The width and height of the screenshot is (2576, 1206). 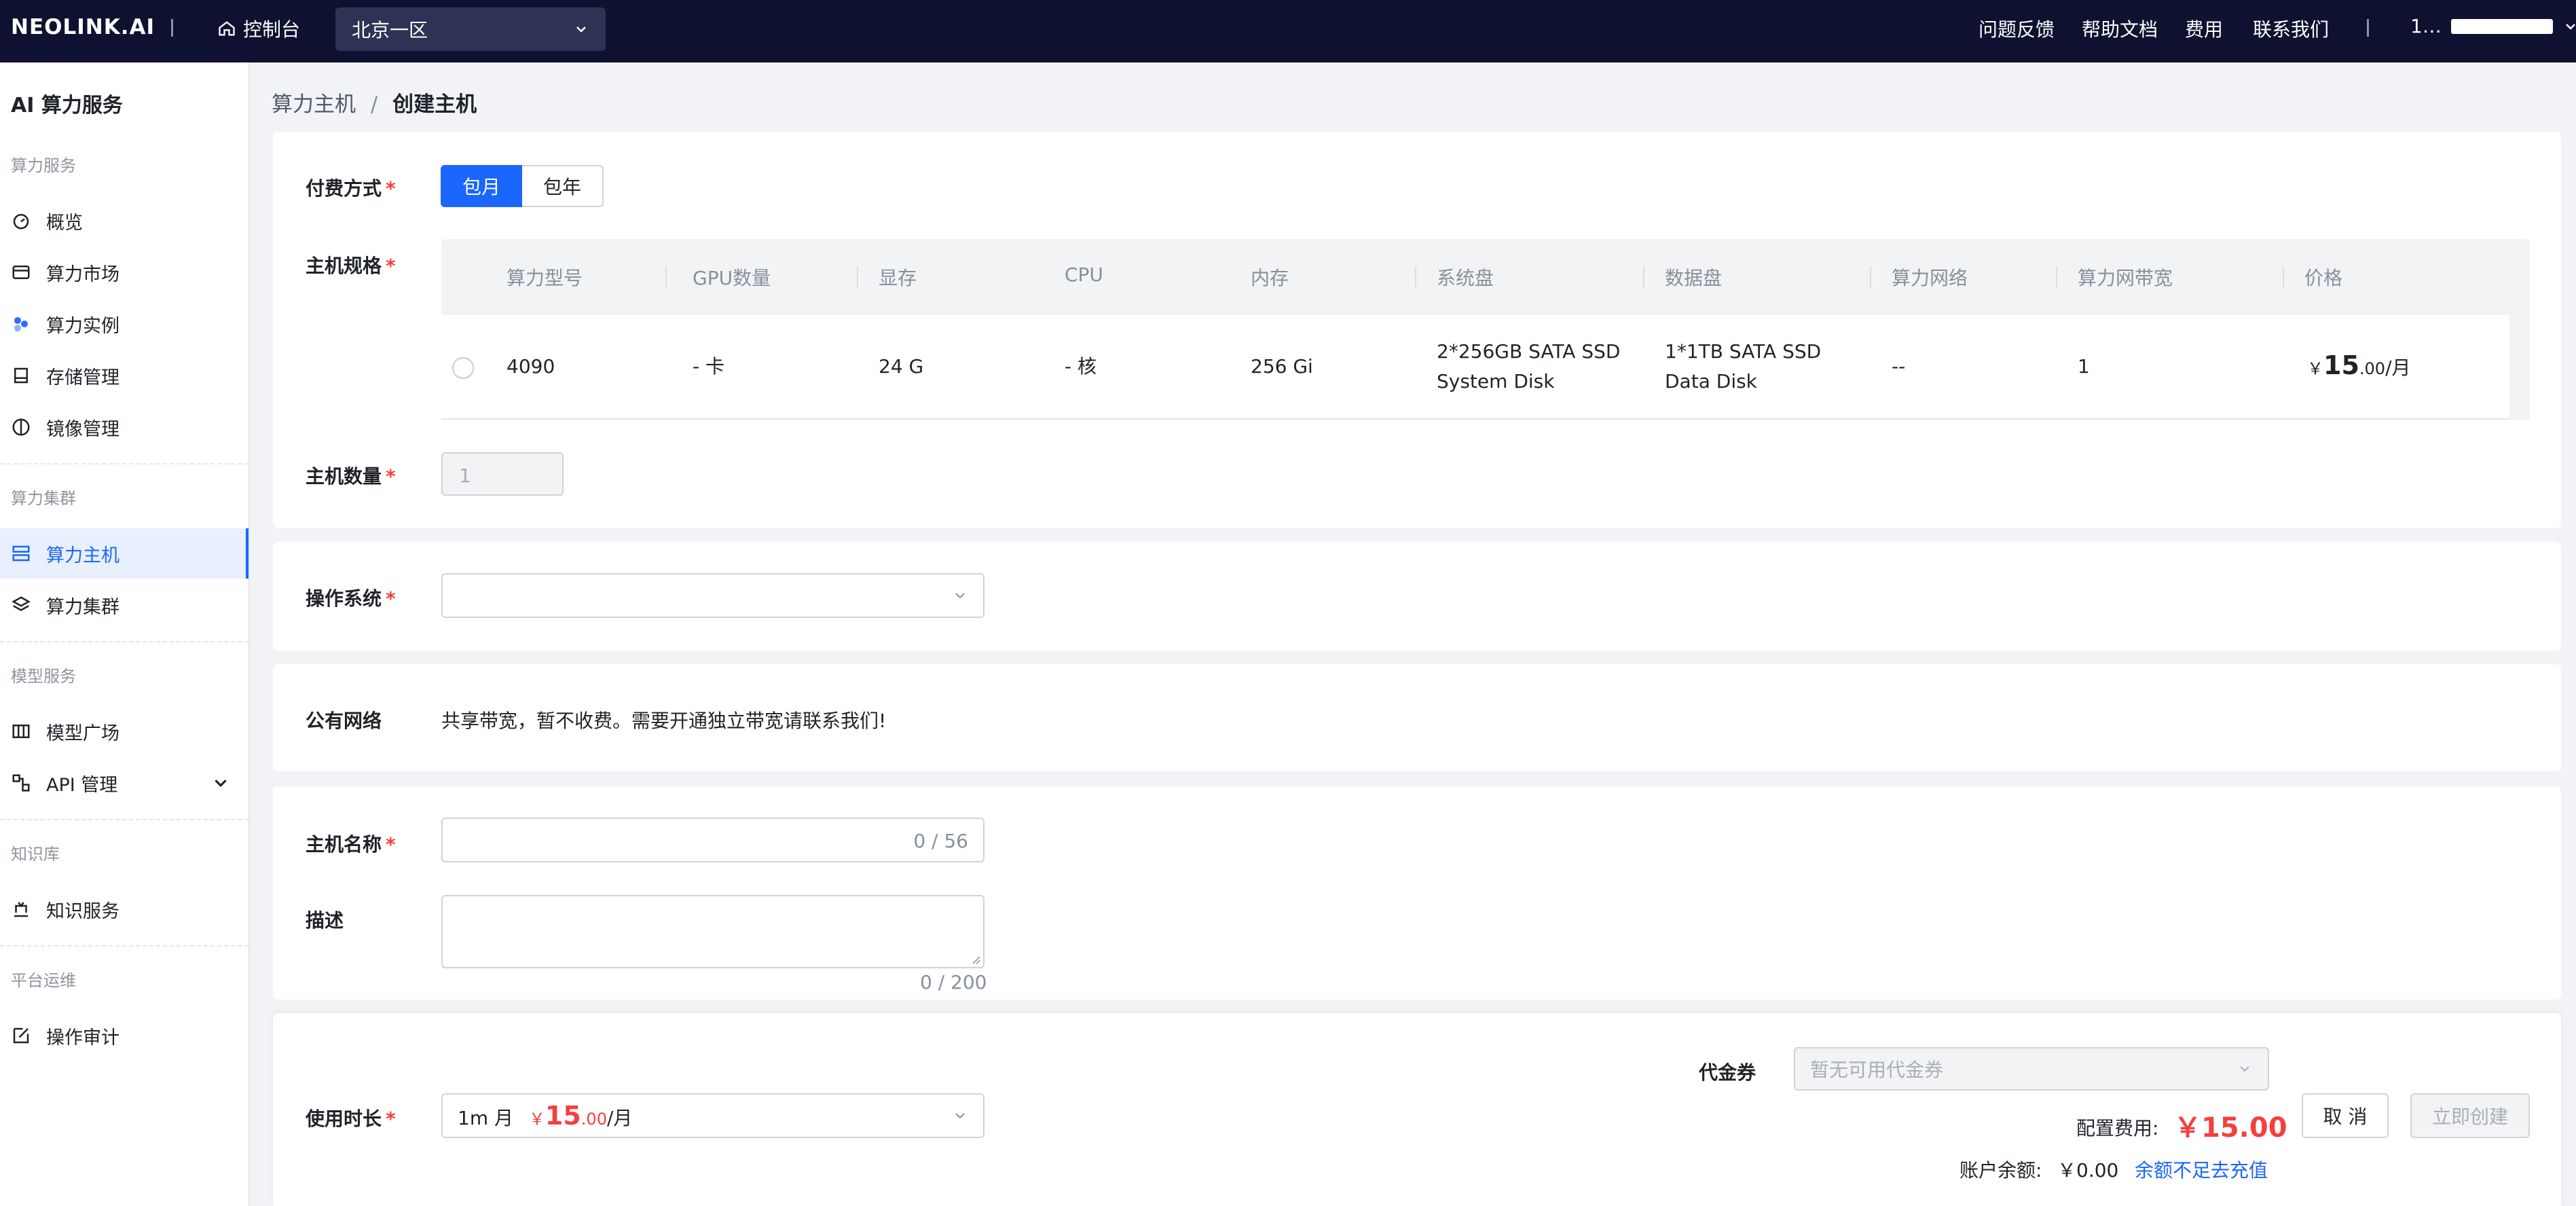 I want to click on quantity-input: 1, so click(x=502, y=474).